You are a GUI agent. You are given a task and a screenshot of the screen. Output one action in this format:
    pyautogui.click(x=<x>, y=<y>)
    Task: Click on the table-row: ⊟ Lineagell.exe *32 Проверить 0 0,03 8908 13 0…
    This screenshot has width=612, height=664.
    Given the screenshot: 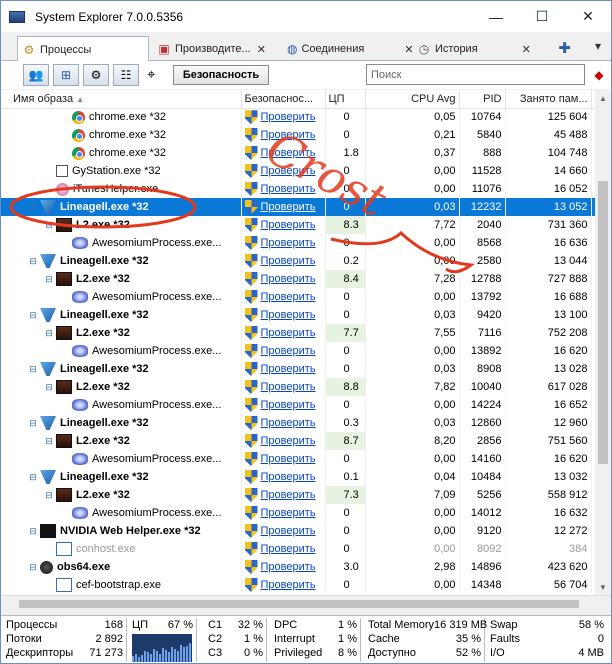 What is the action you would take?
    pyautogui.click(x=298, y=369)
    